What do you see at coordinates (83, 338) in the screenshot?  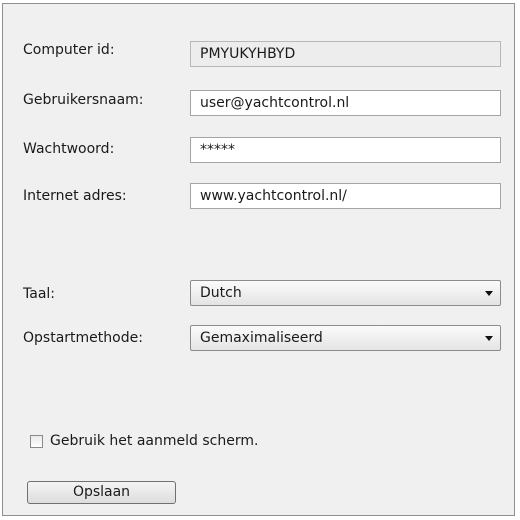 I see `startup-method-label: Opstartmethode:` at bounding box center [83, 338].